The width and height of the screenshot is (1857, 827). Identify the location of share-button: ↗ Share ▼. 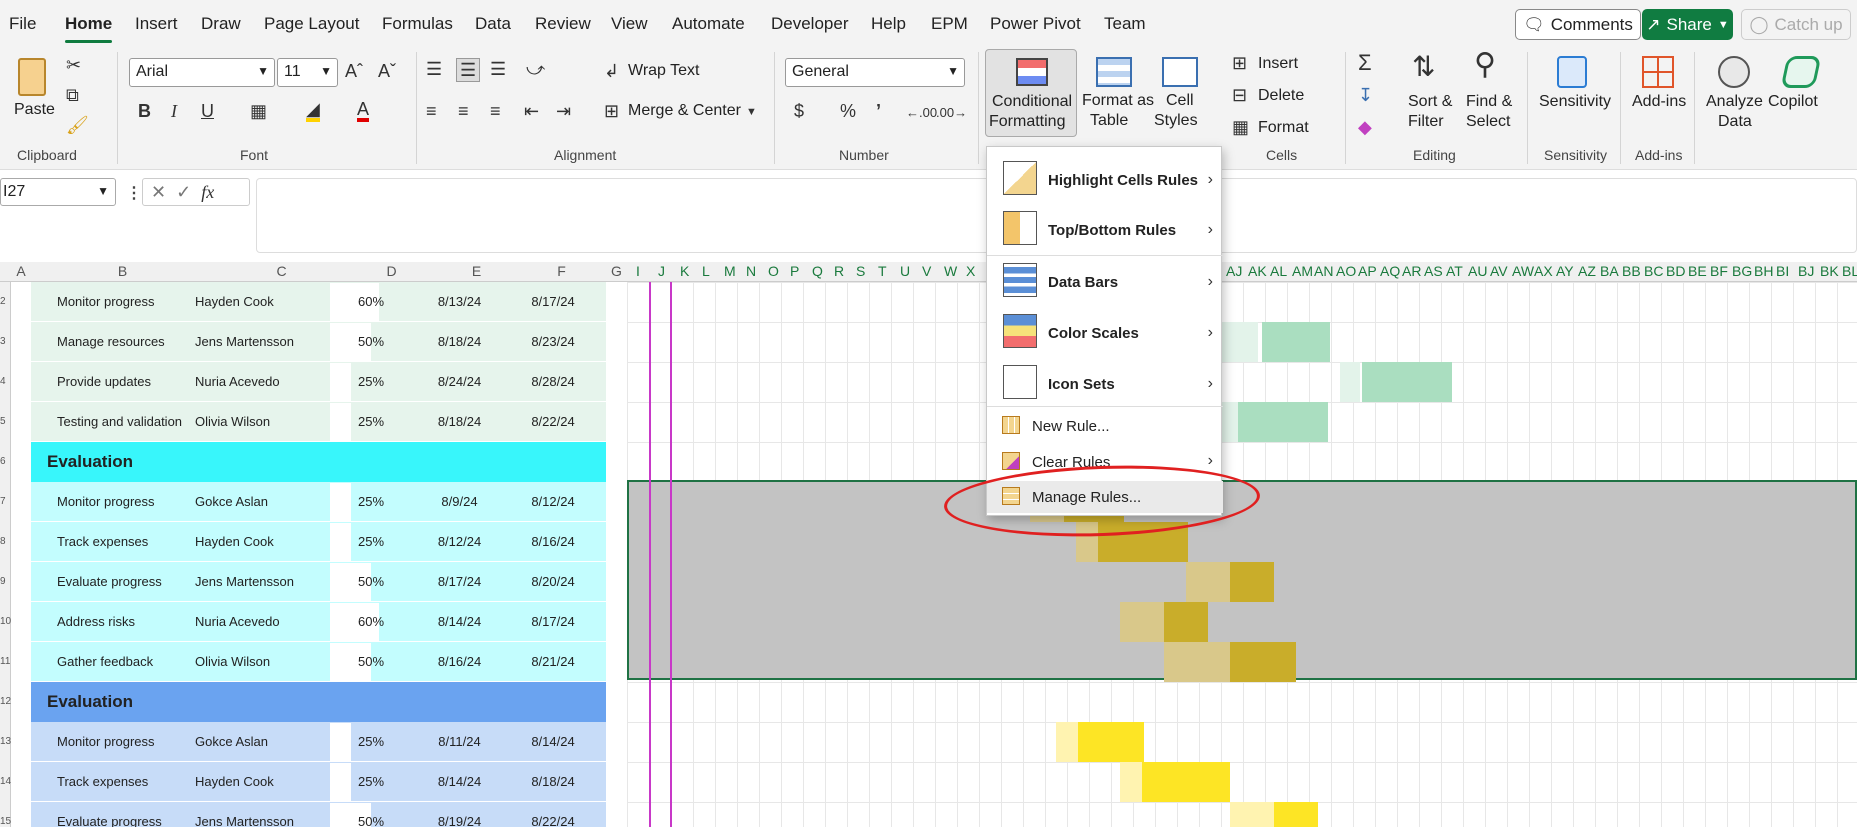
(1687, 24).